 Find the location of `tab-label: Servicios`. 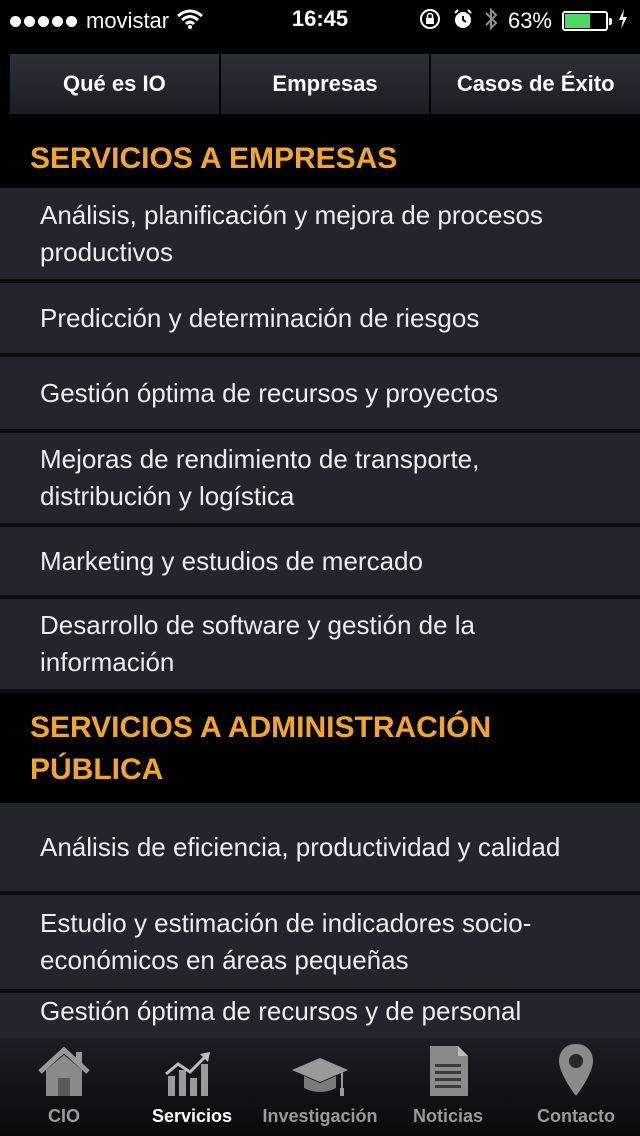

tab-label: Servicios is located at coordinates (192, 1116).